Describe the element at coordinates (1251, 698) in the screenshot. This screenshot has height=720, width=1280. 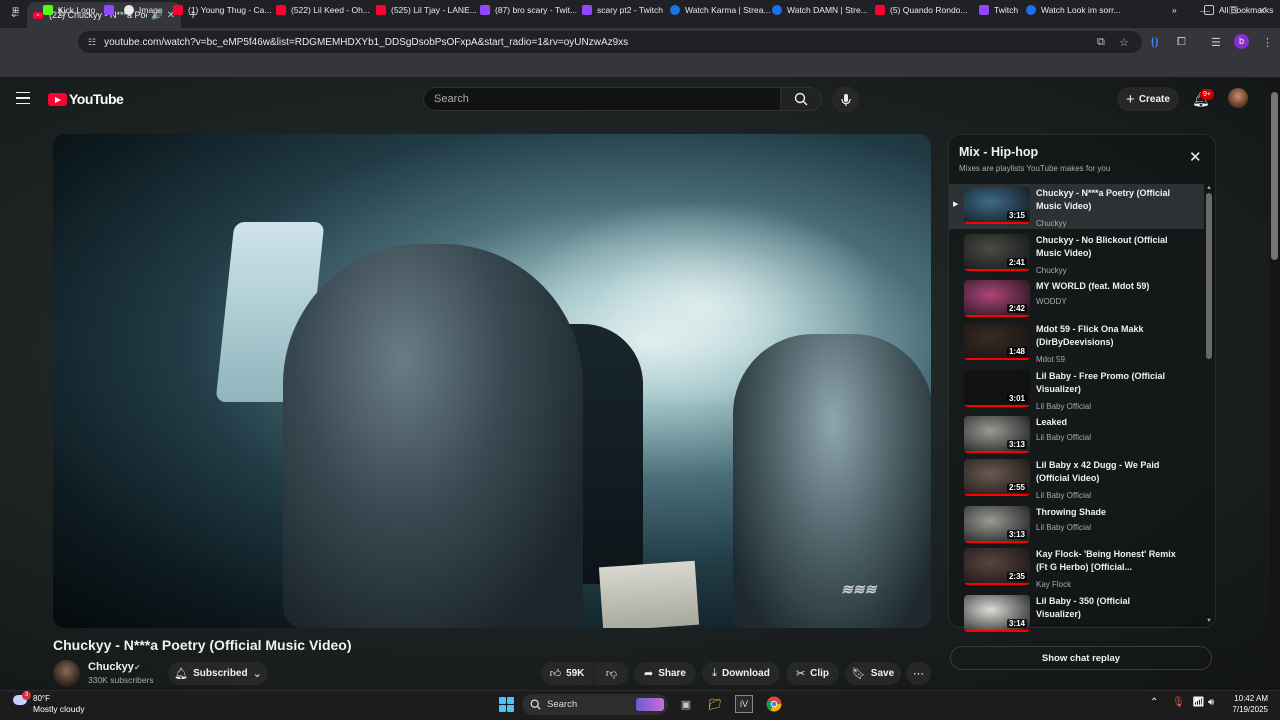
I see `clock-time: 10:42 AM` at that location.